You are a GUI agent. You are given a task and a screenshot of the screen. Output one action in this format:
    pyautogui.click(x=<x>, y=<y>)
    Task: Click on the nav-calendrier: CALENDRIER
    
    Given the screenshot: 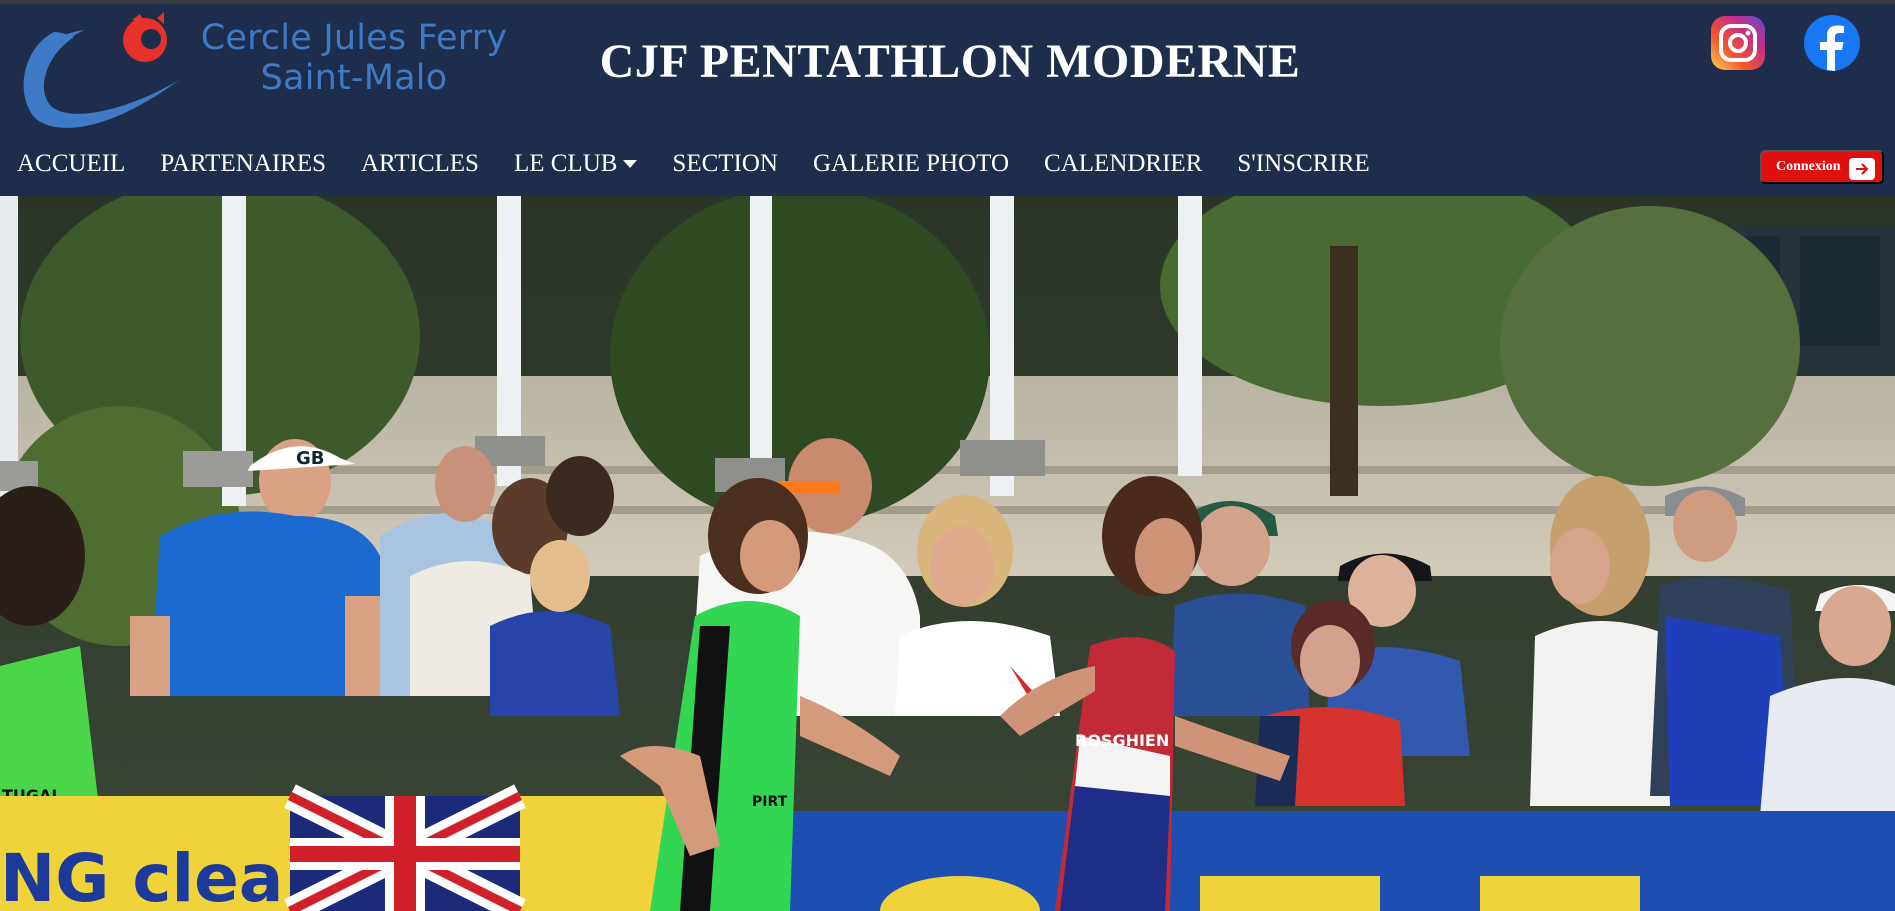 What is the action you would take?
    pyautogui.click(x=1123, y=164)
    